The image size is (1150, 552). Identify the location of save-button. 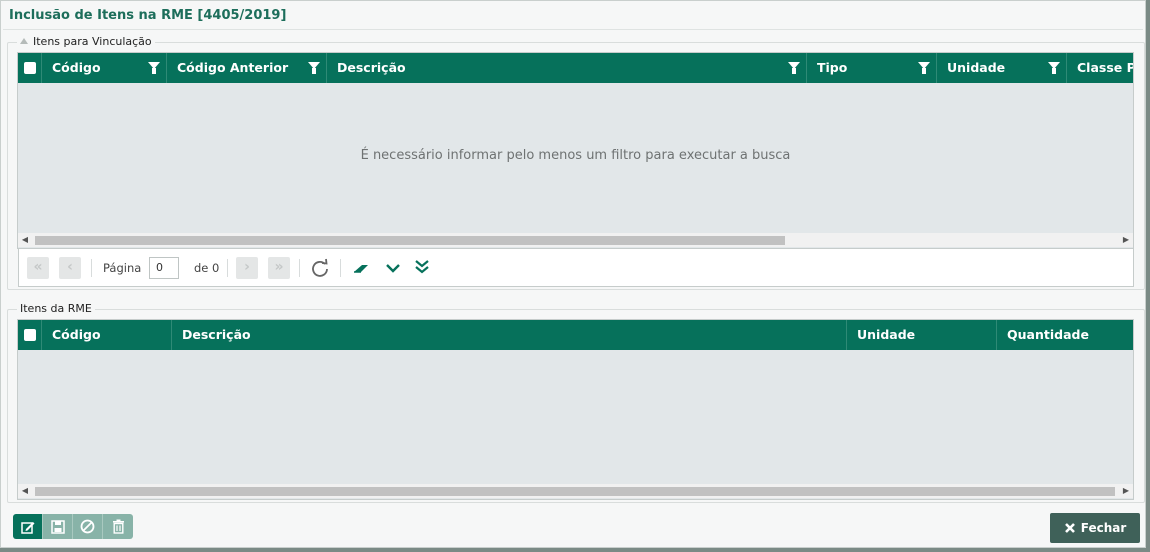
(58, 526).